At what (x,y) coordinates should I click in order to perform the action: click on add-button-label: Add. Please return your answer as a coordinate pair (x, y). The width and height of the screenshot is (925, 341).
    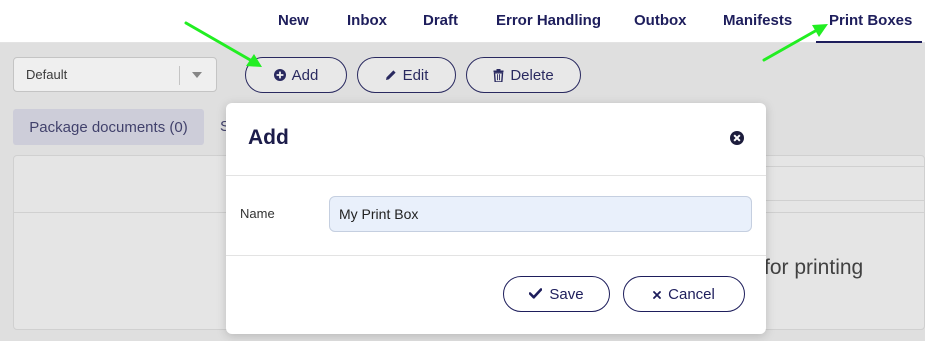
    Looking at the image, I should click on (305, 75).